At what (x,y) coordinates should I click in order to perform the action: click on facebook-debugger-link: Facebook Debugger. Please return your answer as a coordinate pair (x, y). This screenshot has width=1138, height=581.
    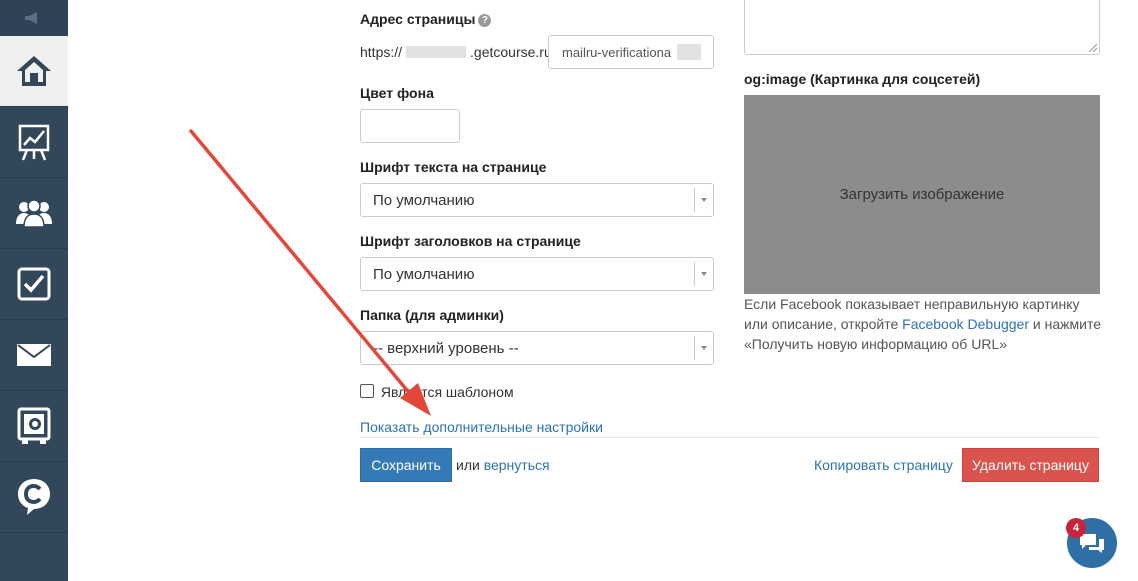
    Looking at the image, I should click on (965, 324).